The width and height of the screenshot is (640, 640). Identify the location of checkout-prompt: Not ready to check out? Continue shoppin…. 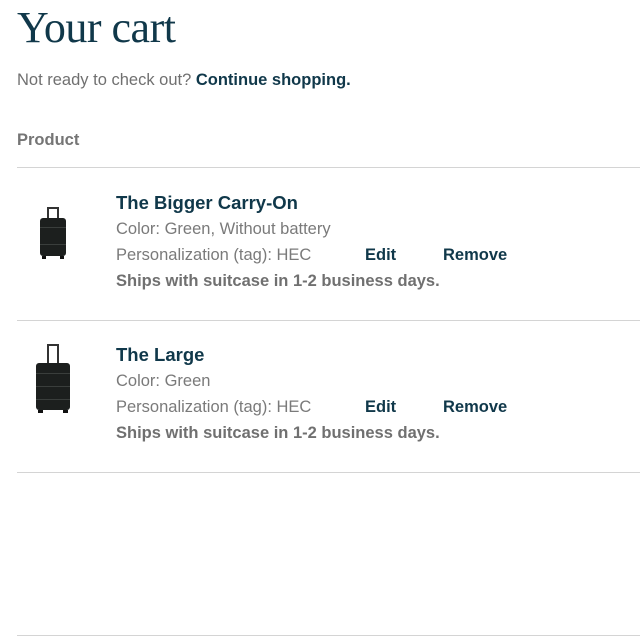
(184, 80).